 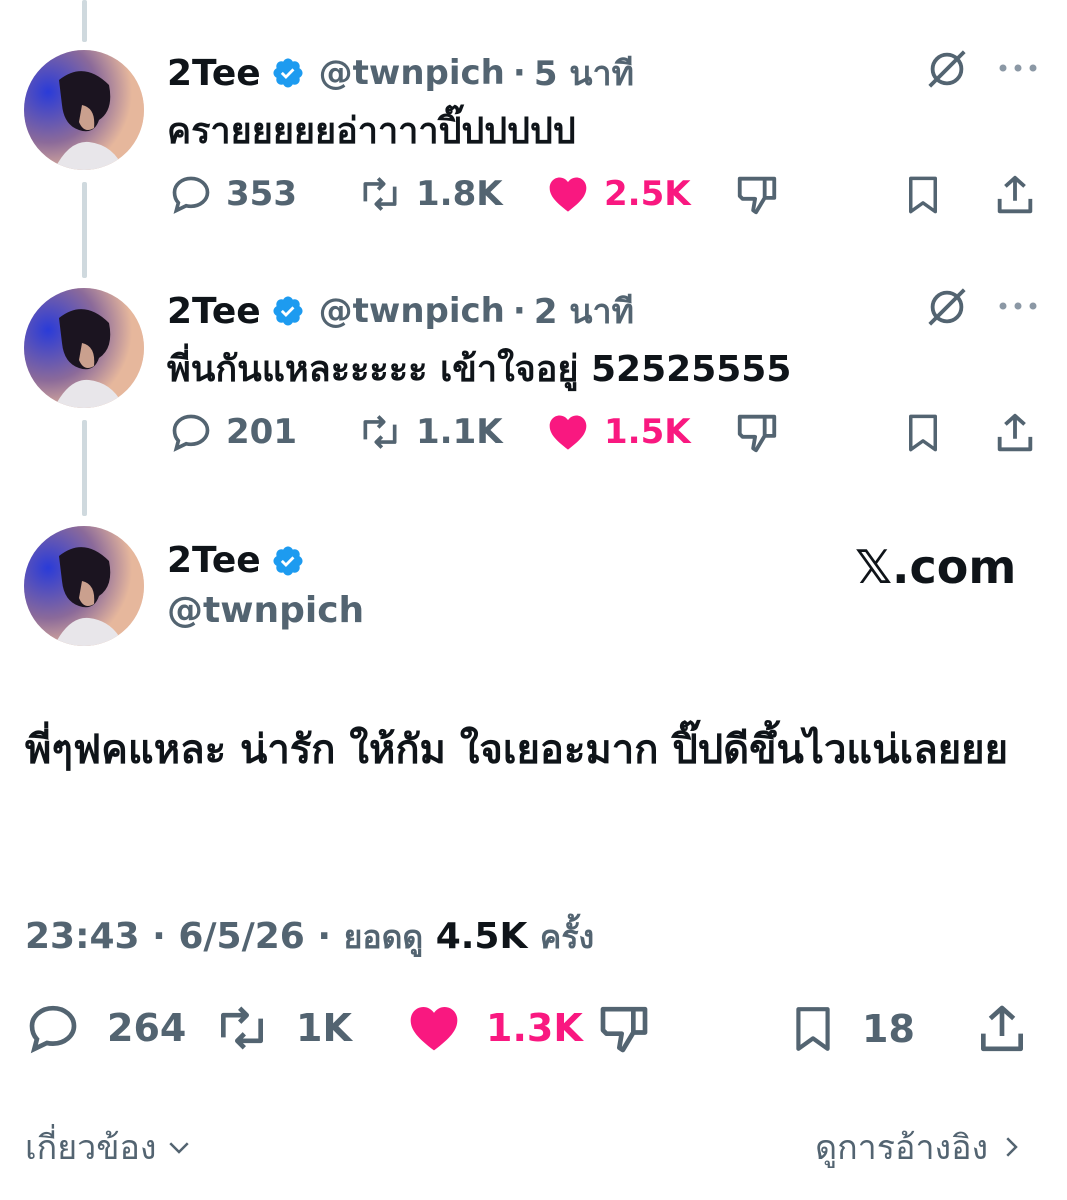 I want to click on like-button: 2.5K, so click(x=617, y=194).